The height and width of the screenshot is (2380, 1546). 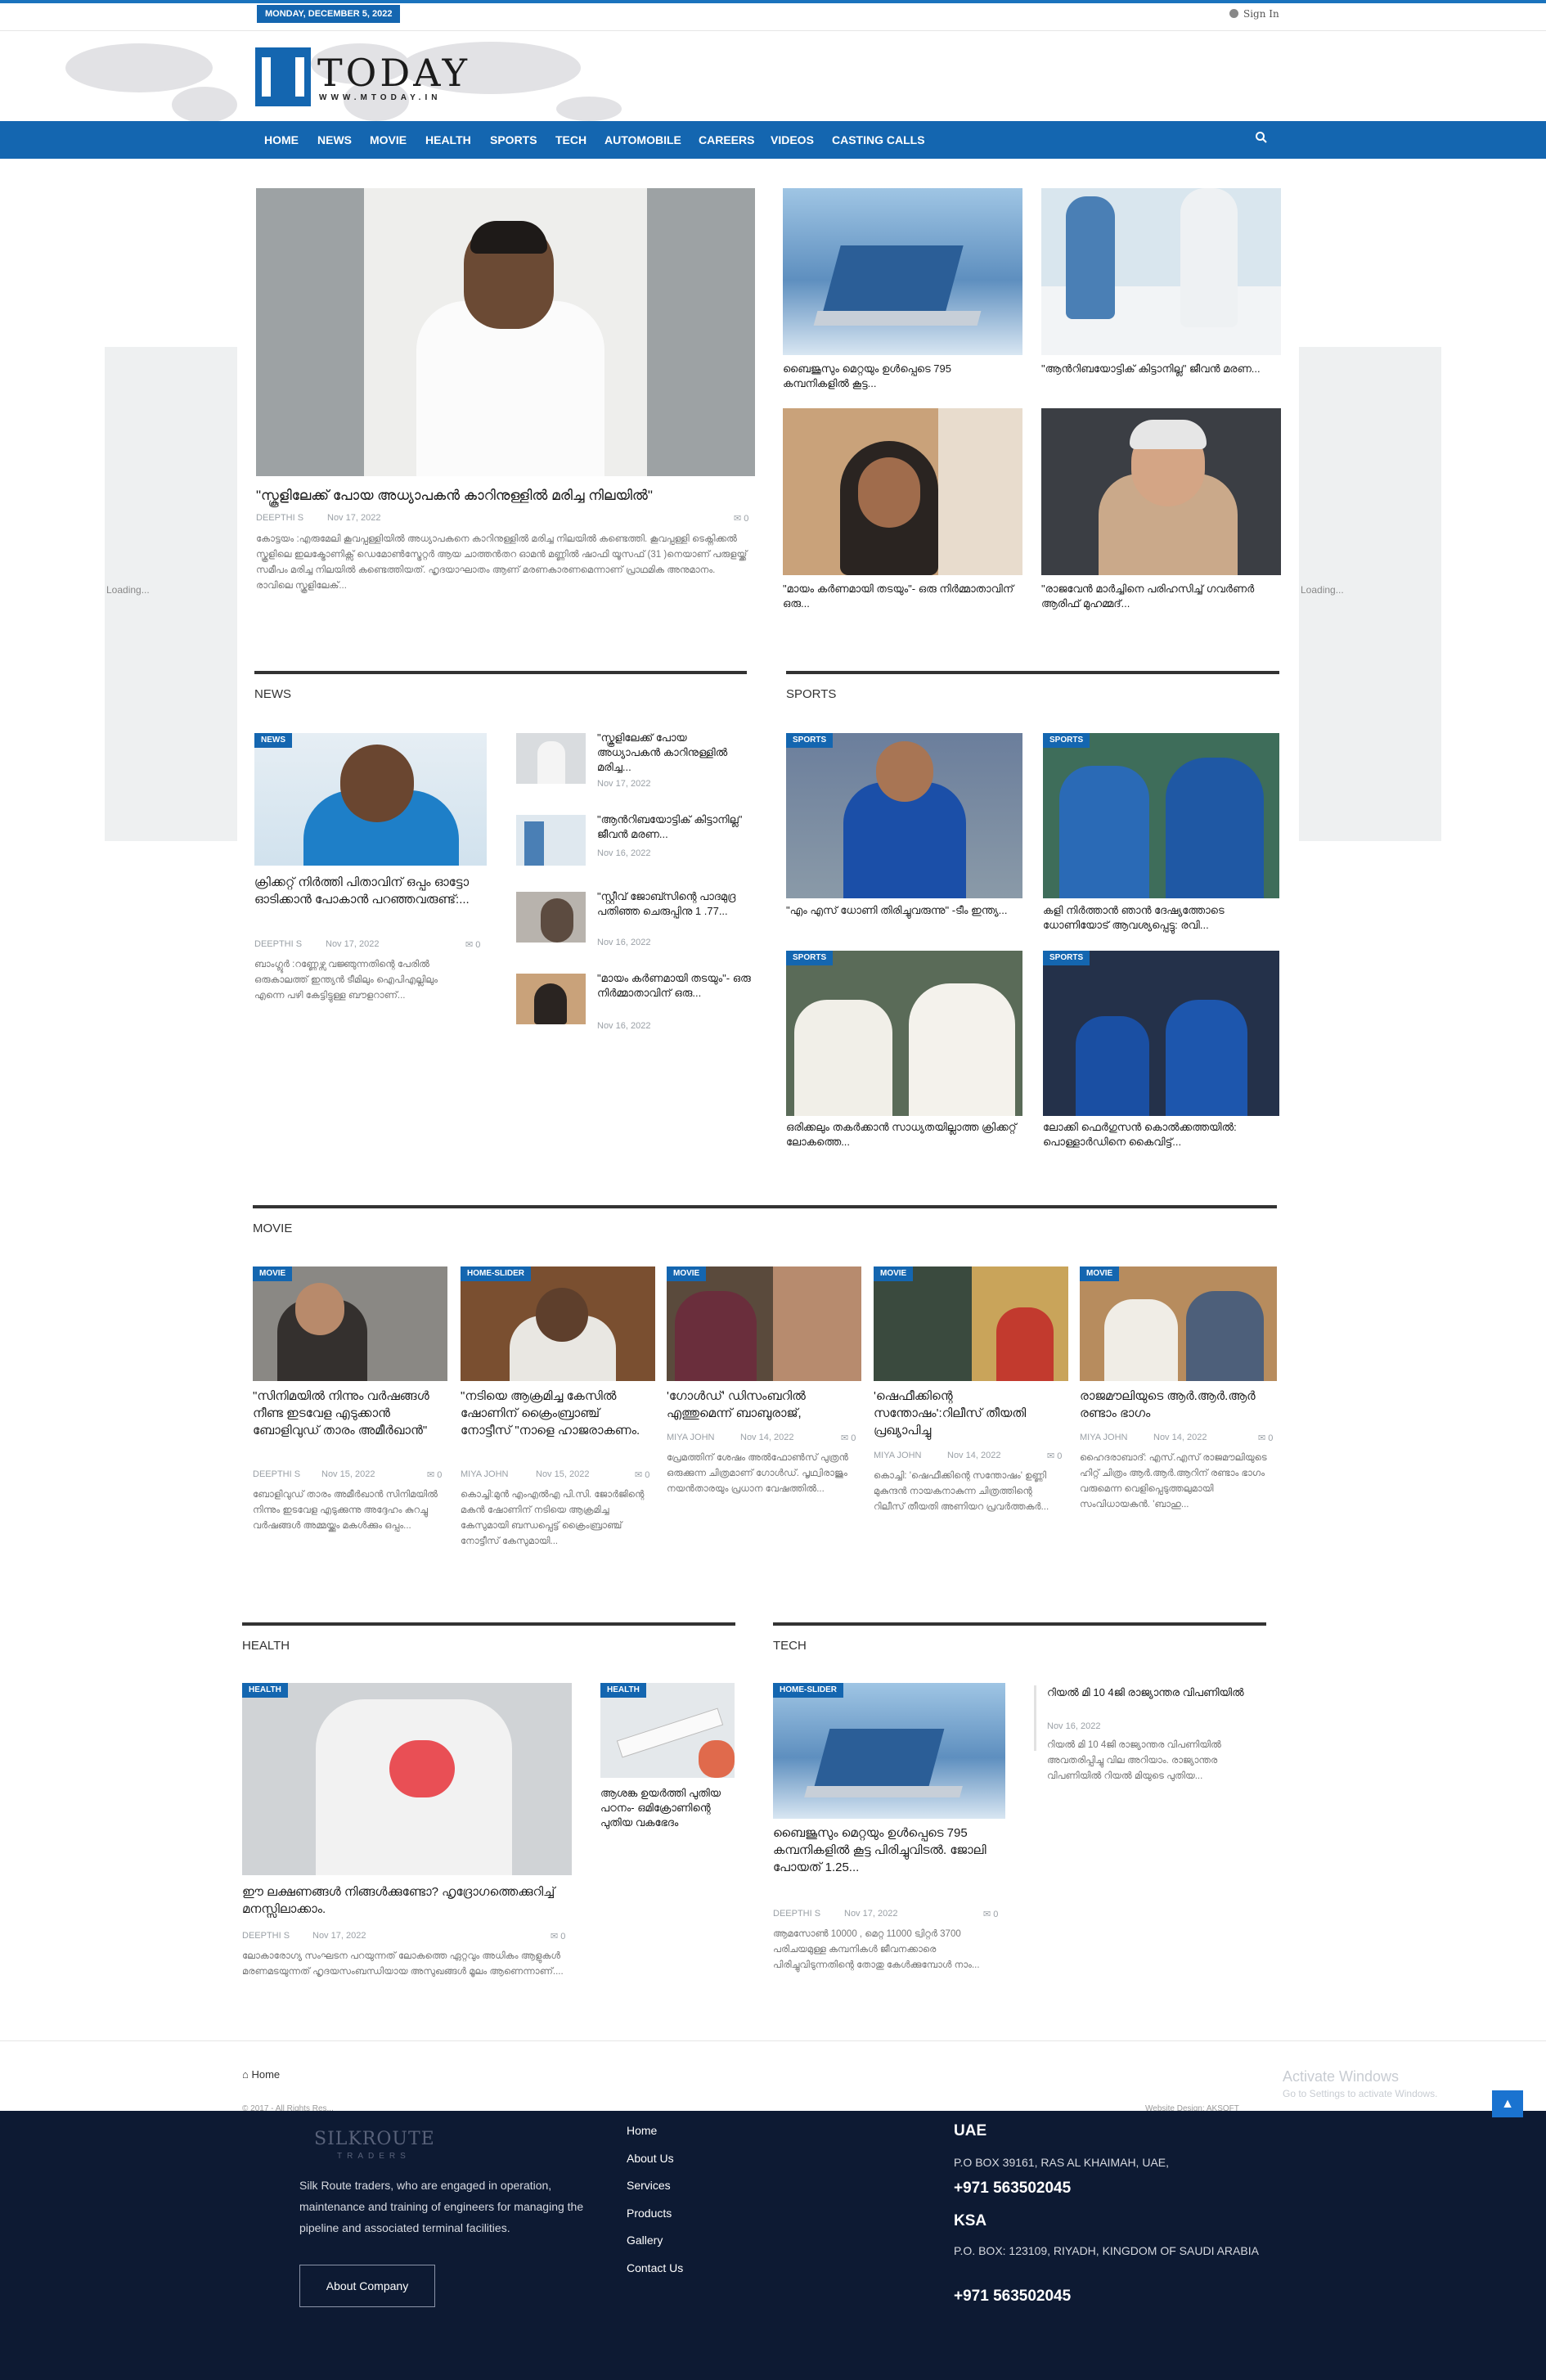 What do you see at coordinates (371, 800) in the screenshot?
I see `news-main-image: NEWS` at bounding box center [371, 800].